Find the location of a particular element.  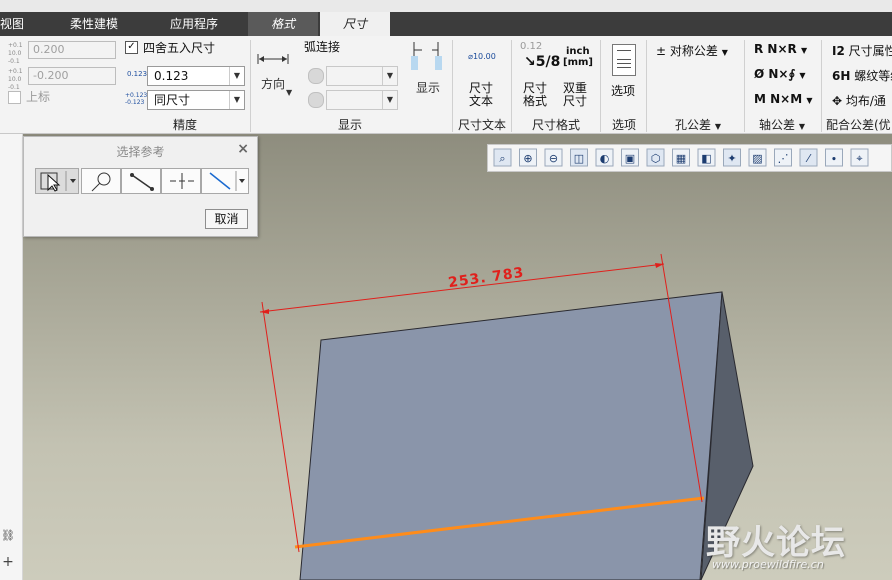

witness-line-display-icon is located at coordinates (426, 56).